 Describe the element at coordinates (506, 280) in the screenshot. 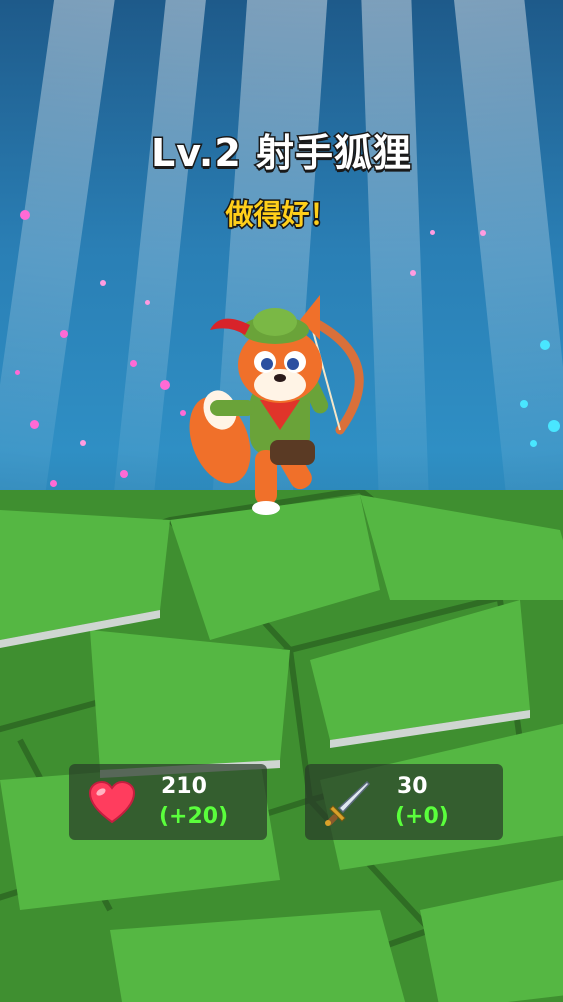

I see `light-ray` at that location.